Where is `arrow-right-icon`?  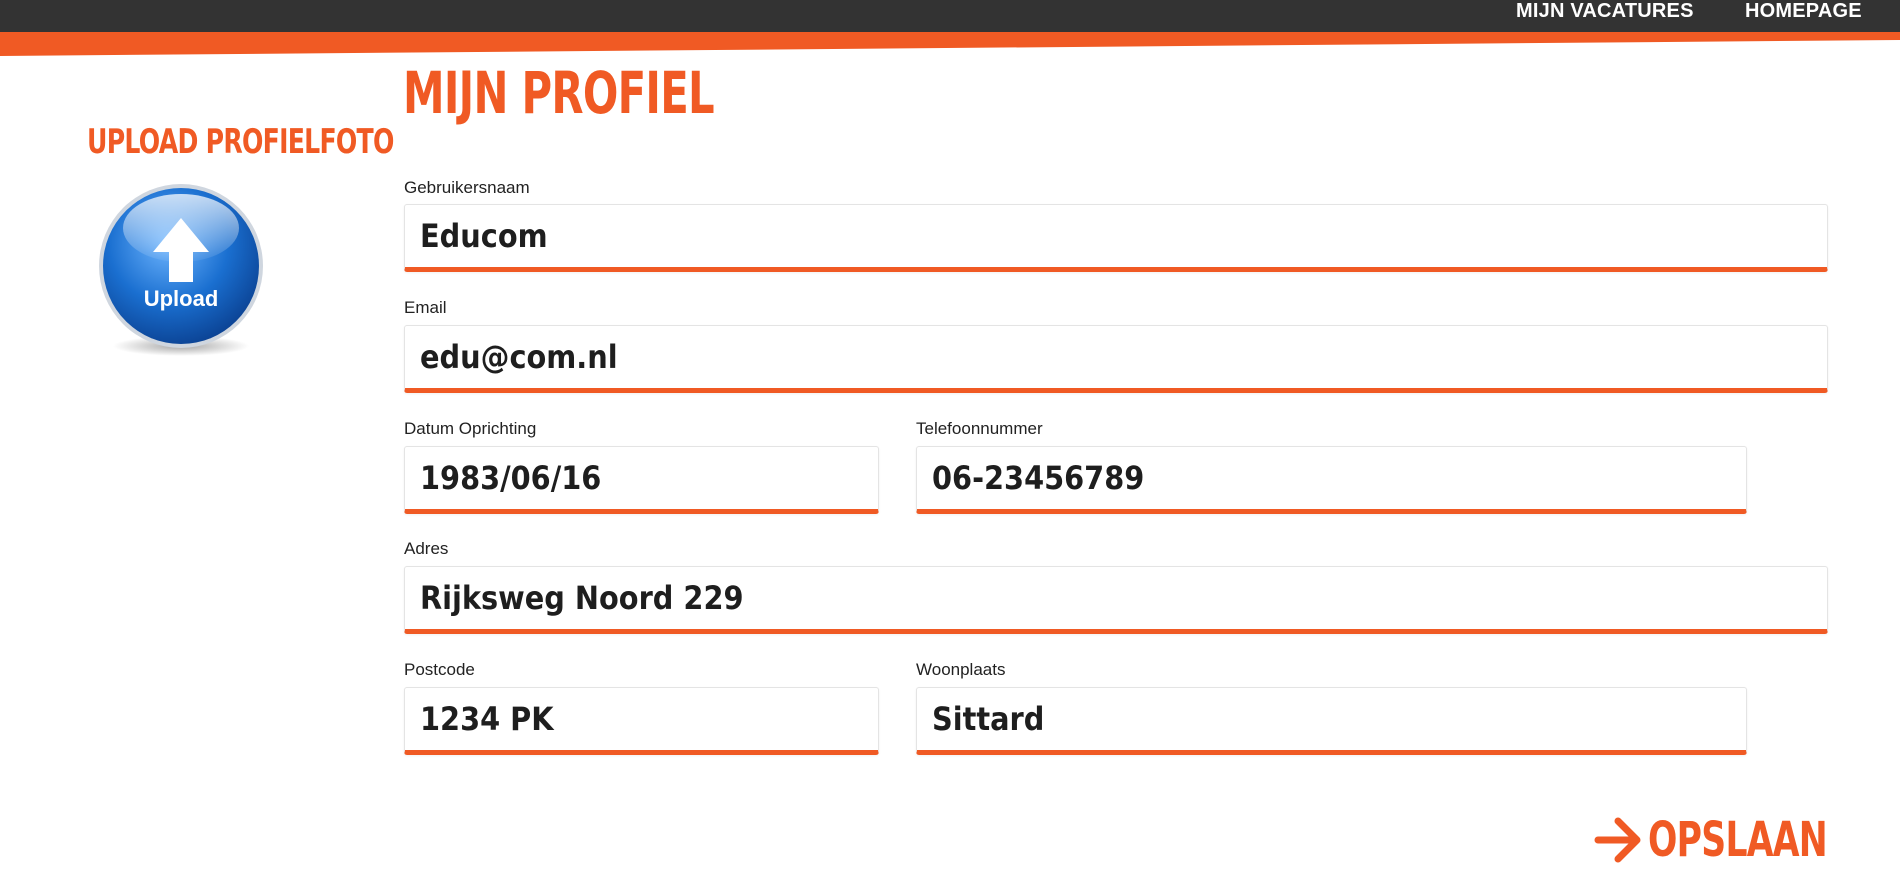 arrow-right-icon is located at coordinates (1617, 840).